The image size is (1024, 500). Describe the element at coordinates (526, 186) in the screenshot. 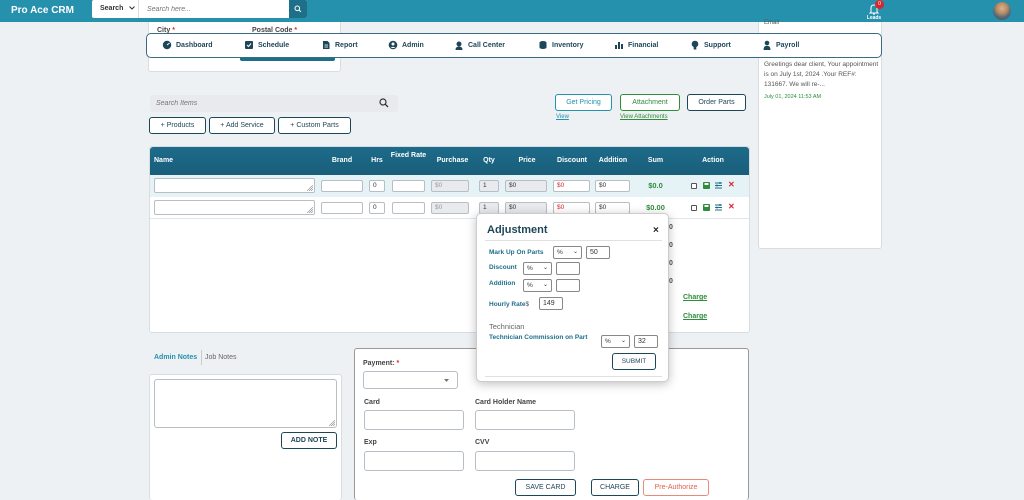

I see `price-input: $0` at that location.